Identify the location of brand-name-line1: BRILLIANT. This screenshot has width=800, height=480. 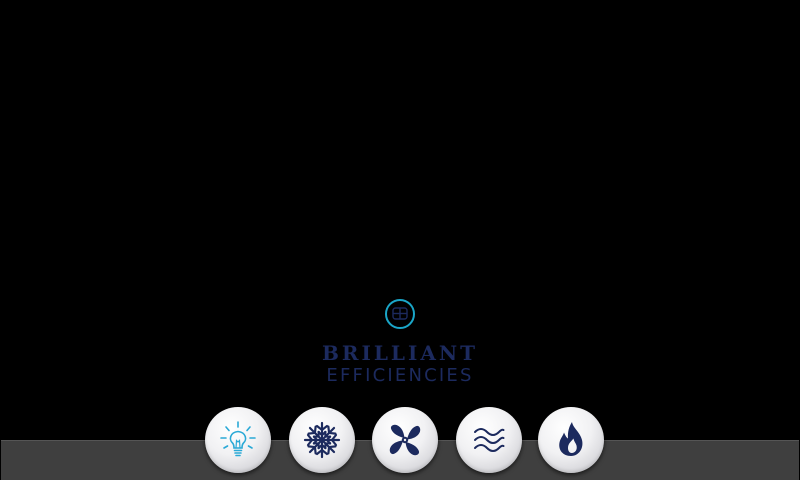
(400, 353).